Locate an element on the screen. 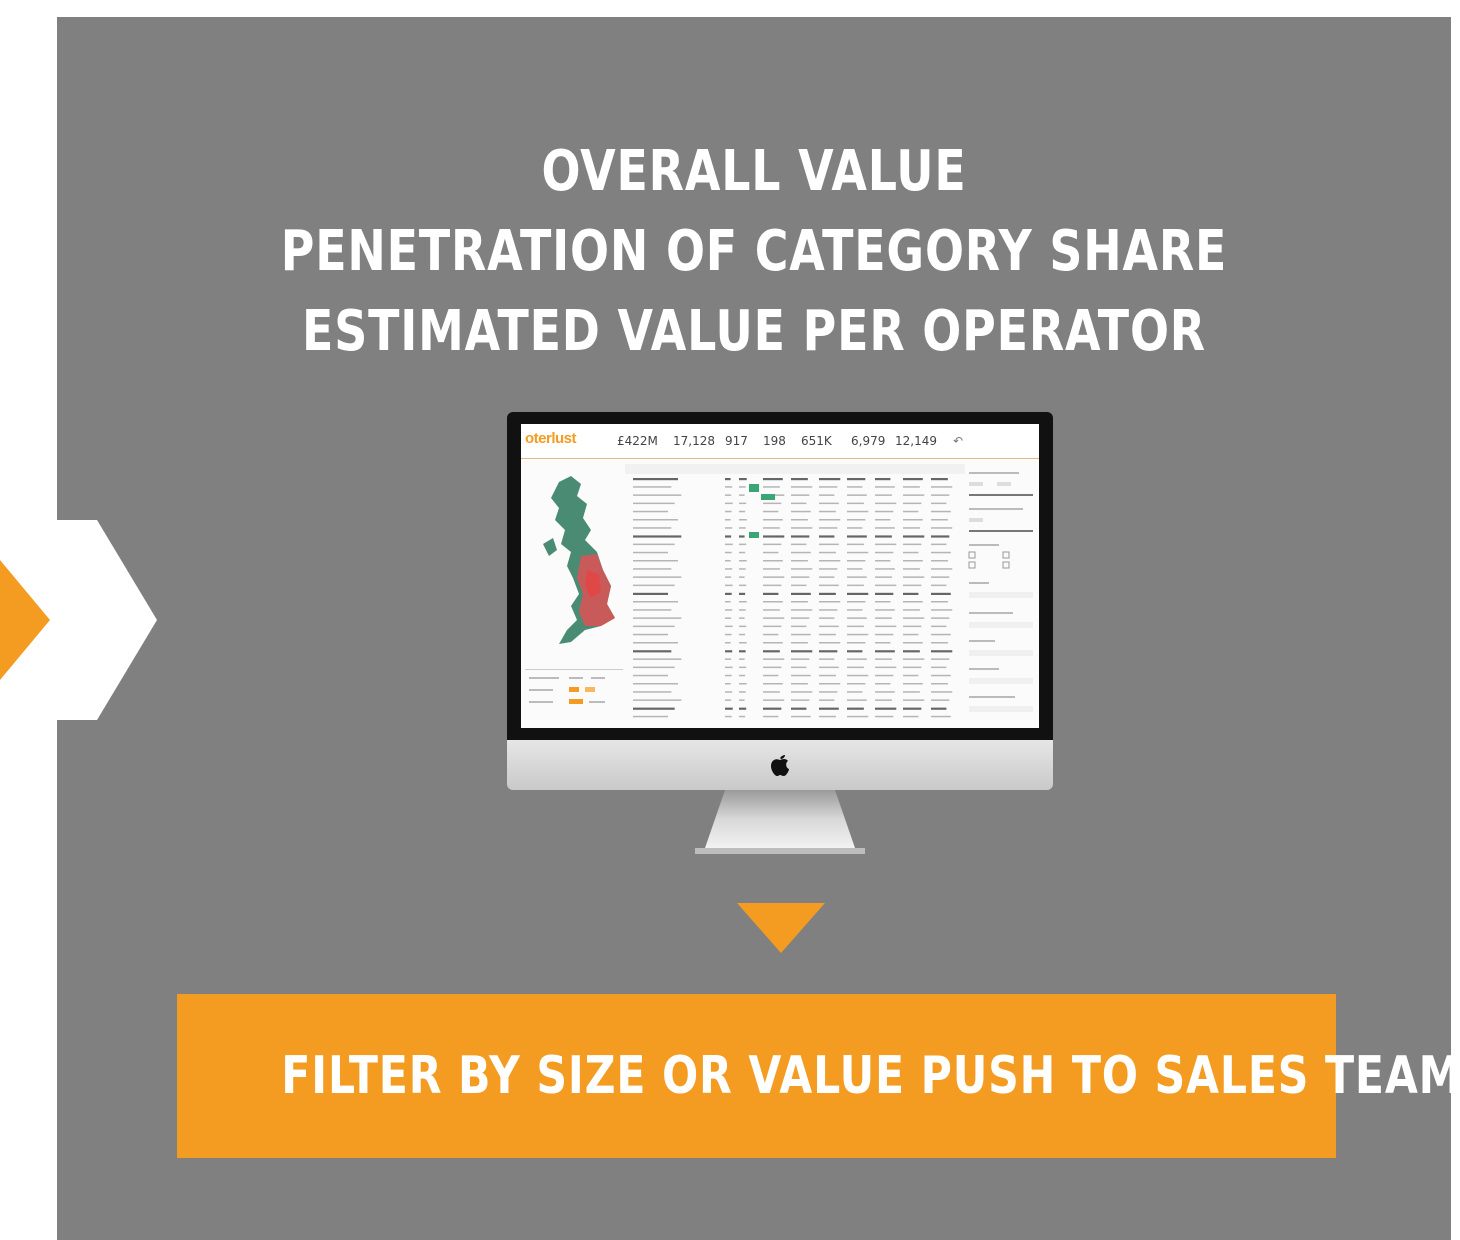  kpi-value: £422M is located at coordinates (637, 441).